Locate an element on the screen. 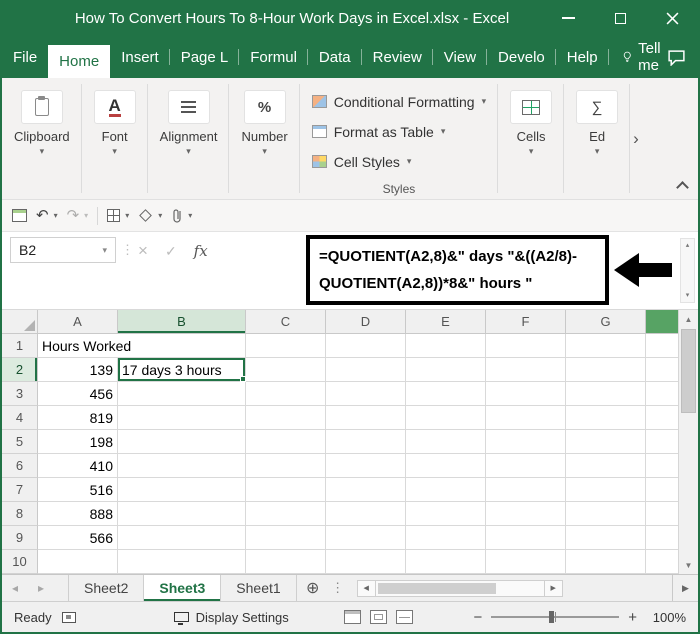 Image resolution: width=700 pixels, height=634 pixels. scroll-up-icon: ▲ is located at coordinates (688, 319).